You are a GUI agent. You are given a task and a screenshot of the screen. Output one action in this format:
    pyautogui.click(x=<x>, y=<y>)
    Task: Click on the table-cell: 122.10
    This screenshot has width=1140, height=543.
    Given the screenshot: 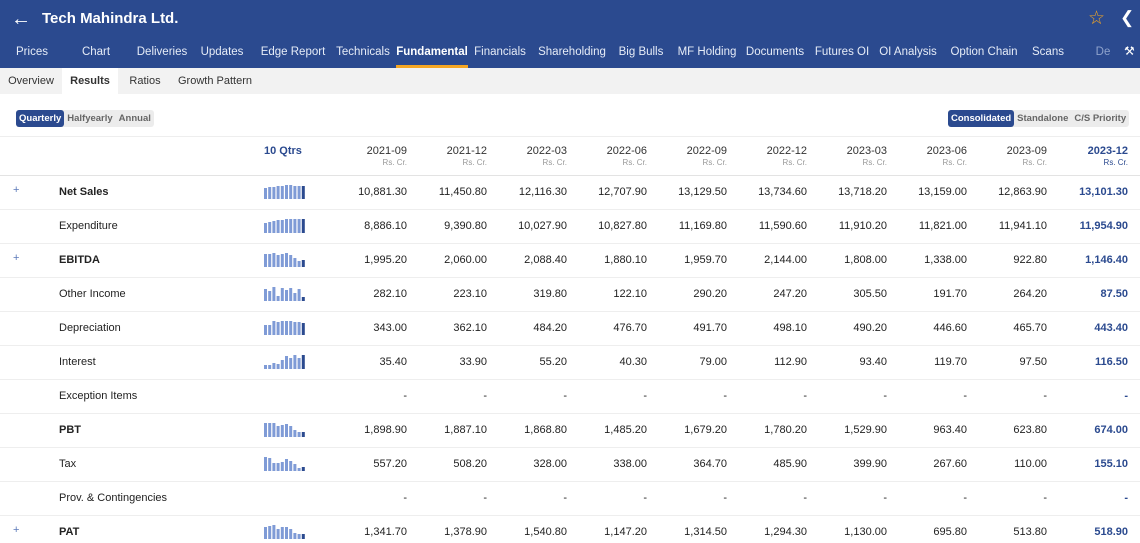 What is the action you would take?
    pyautogui.click(x=630, y=294)
    